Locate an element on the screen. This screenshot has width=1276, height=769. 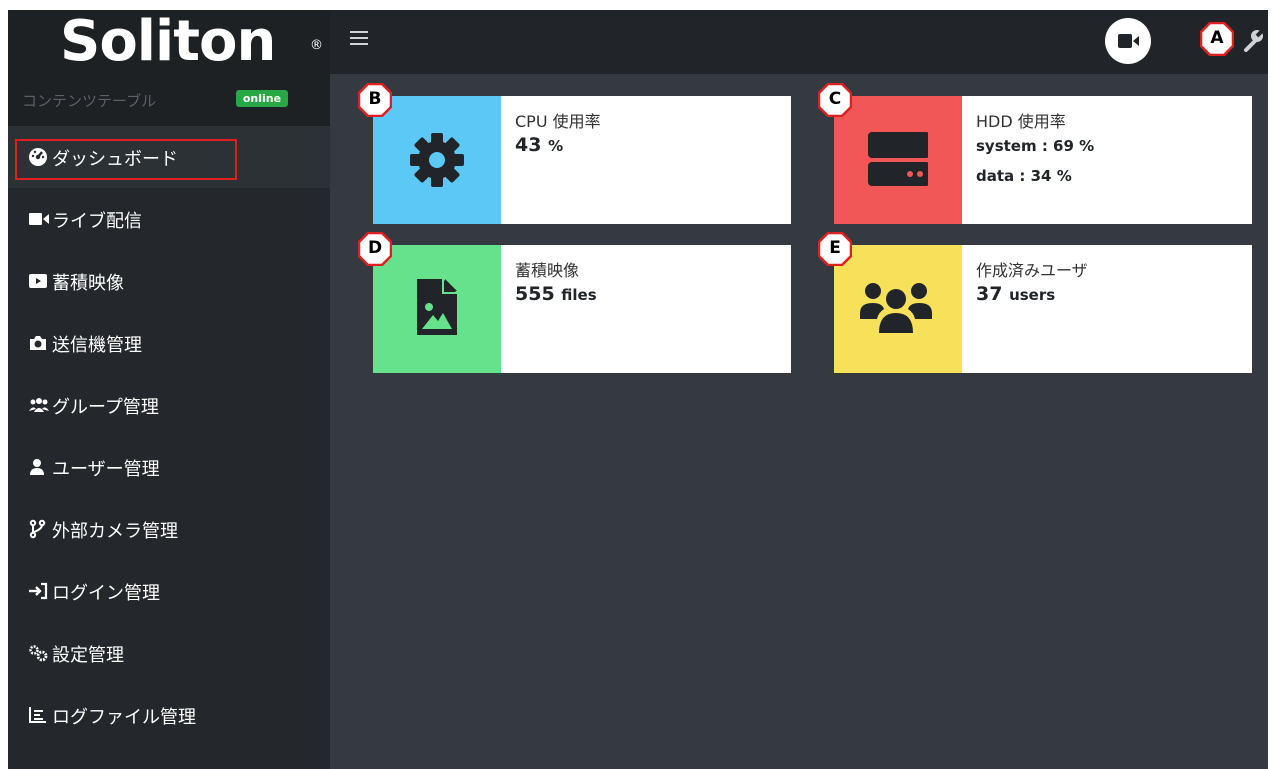
cpu-tile is located at coordinates (437, 160).